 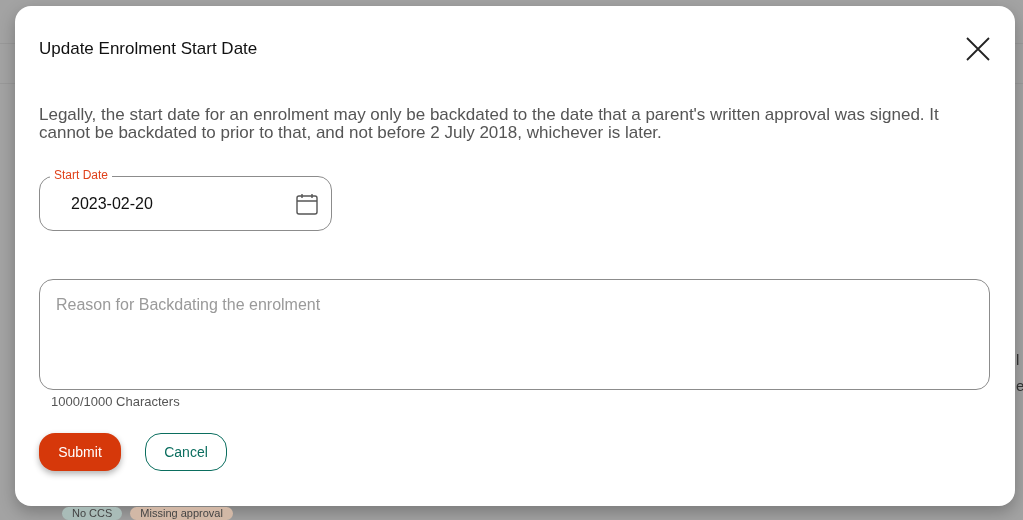 What do you see at coordinates (80, 452) in the screenshot?
I see `submit-button: Submit` at bounding box center [80, 452].